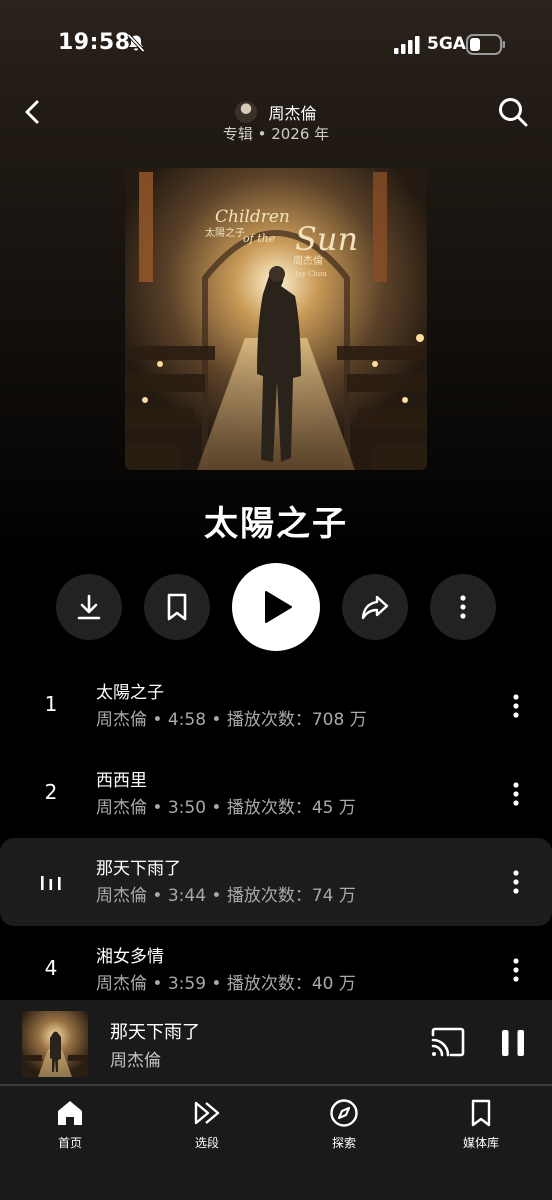  I want to click on signal-icon, so click(407, 45).